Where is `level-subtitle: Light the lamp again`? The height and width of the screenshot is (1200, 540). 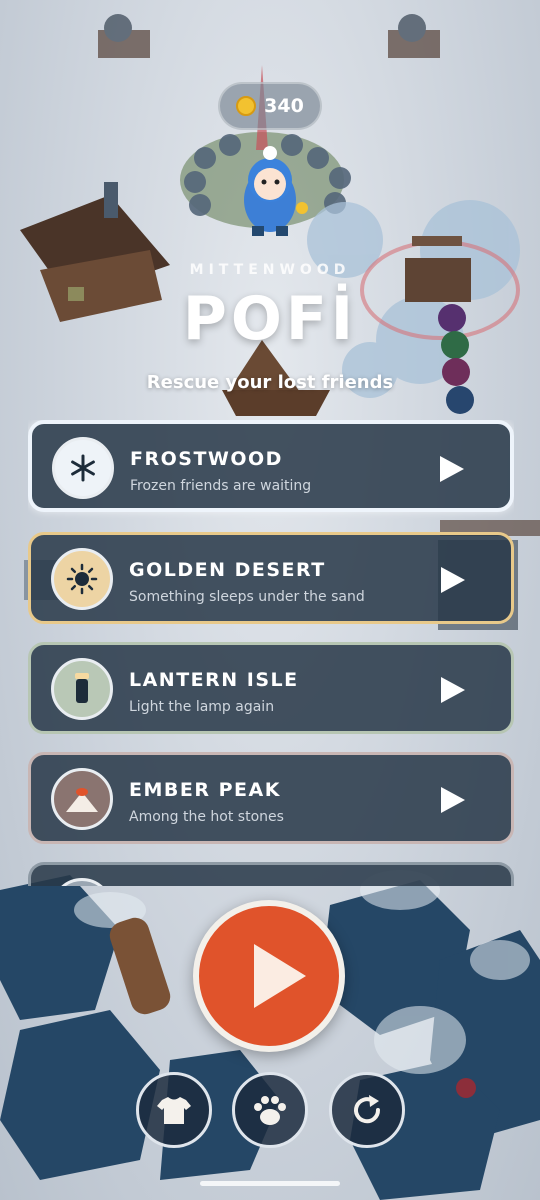
level-subtitle: Light the lamp again is located at coordinates (202, 707).